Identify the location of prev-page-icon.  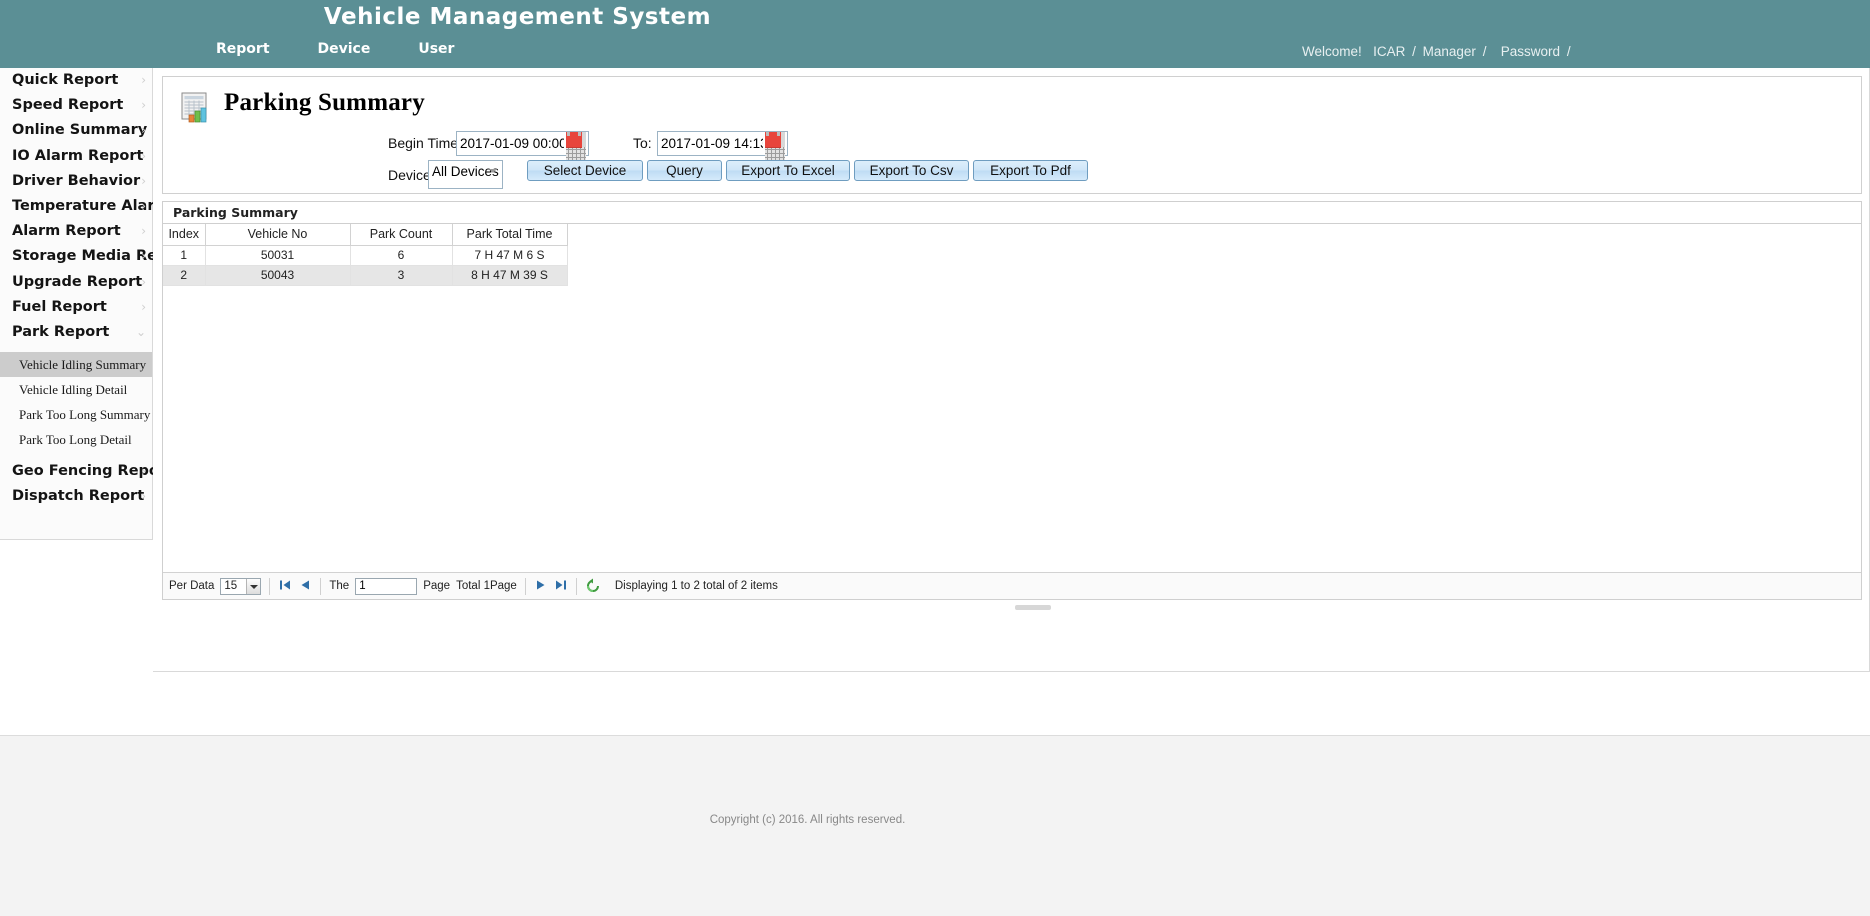
(305, 586).